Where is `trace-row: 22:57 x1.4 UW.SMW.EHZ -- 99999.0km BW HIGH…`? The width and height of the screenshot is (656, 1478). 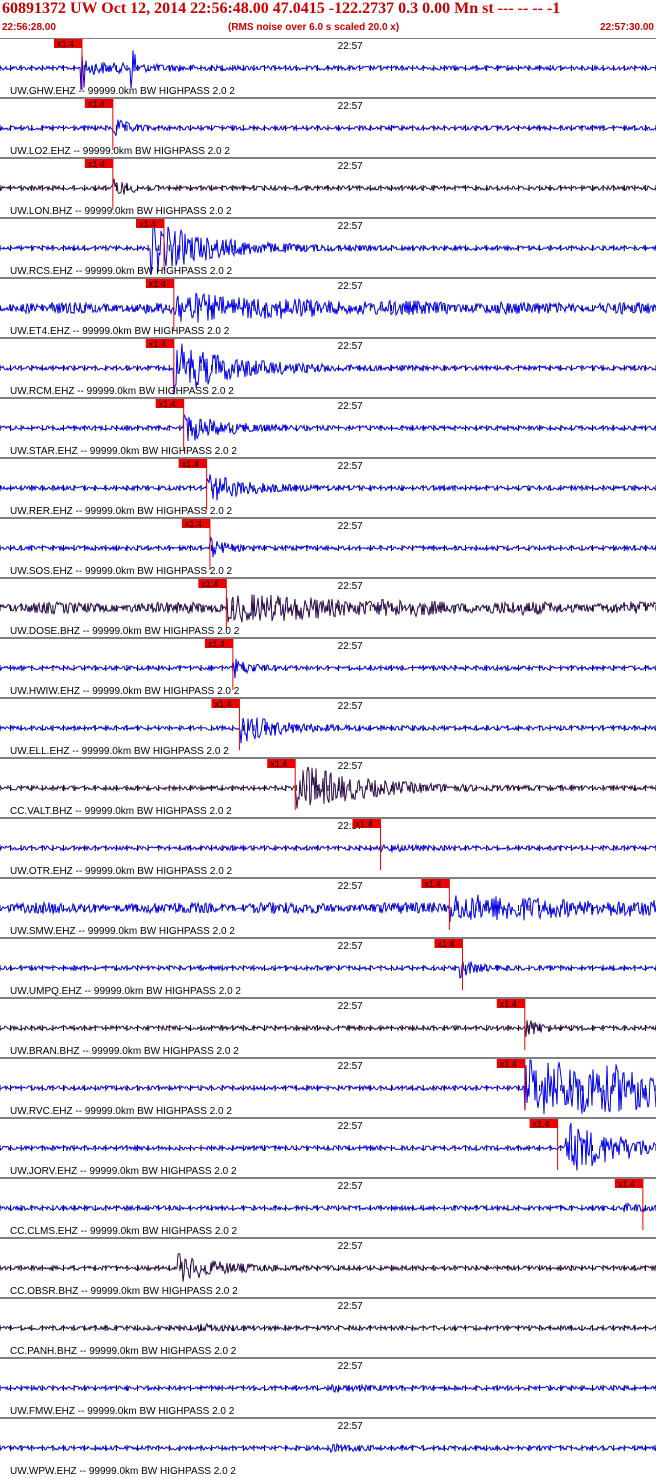
trace-row: 22:57 x1.4 UW.SMW.EHZ -- 99999.0km BW HIGH… is located at coordinates (328, 907).